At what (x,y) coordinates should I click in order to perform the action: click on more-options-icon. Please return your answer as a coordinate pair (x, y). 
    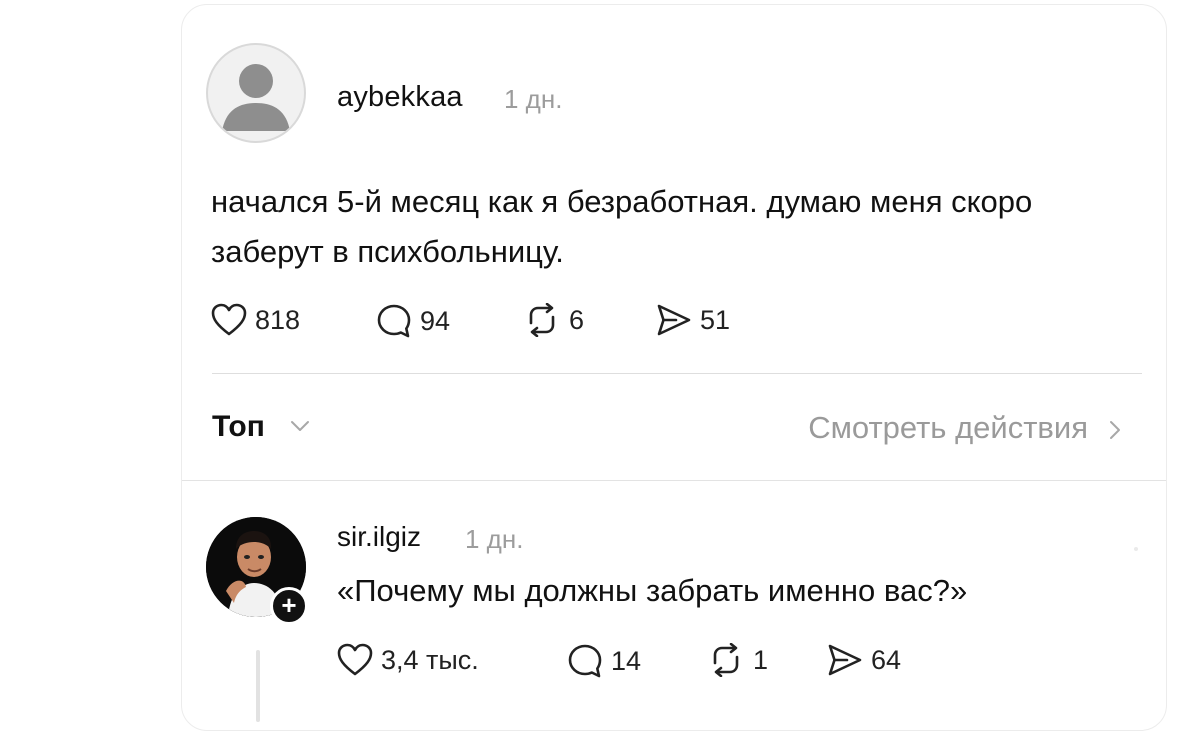
    Looking at the image, I should click on (1136, 549).